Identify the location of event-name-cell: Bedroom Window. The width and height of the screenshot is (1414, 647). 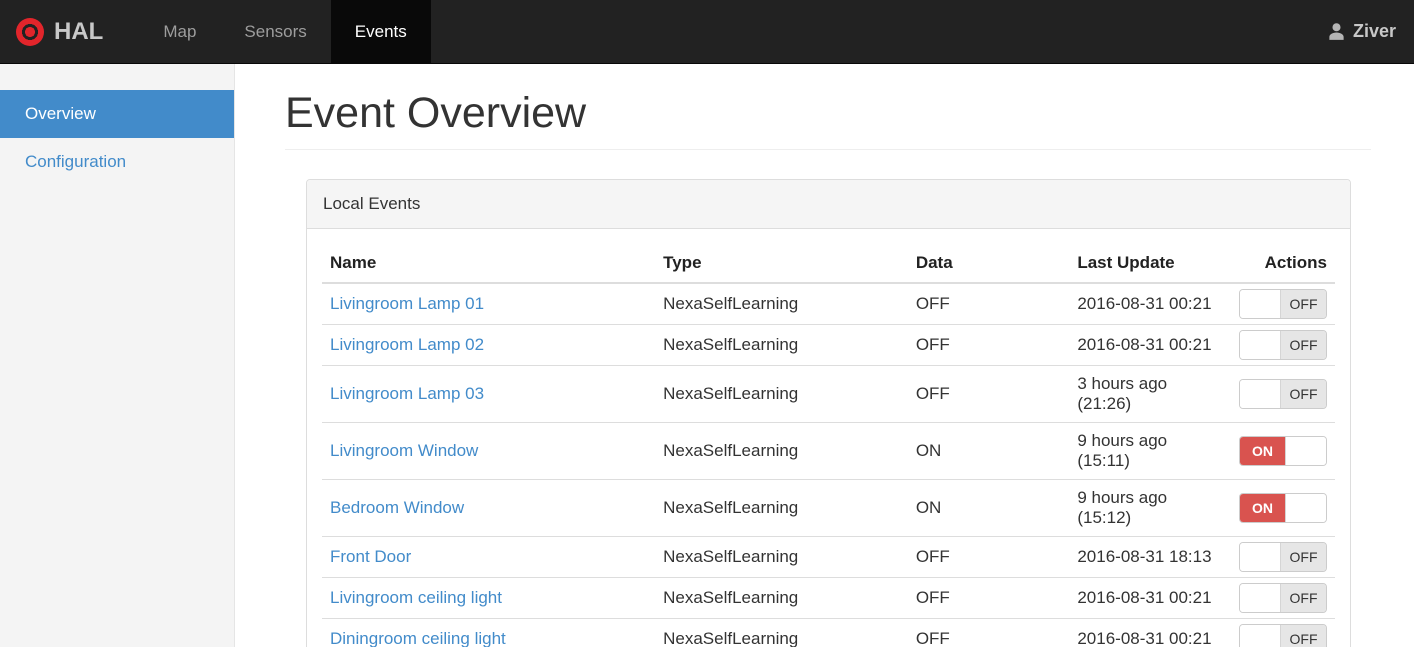
(489, 508).